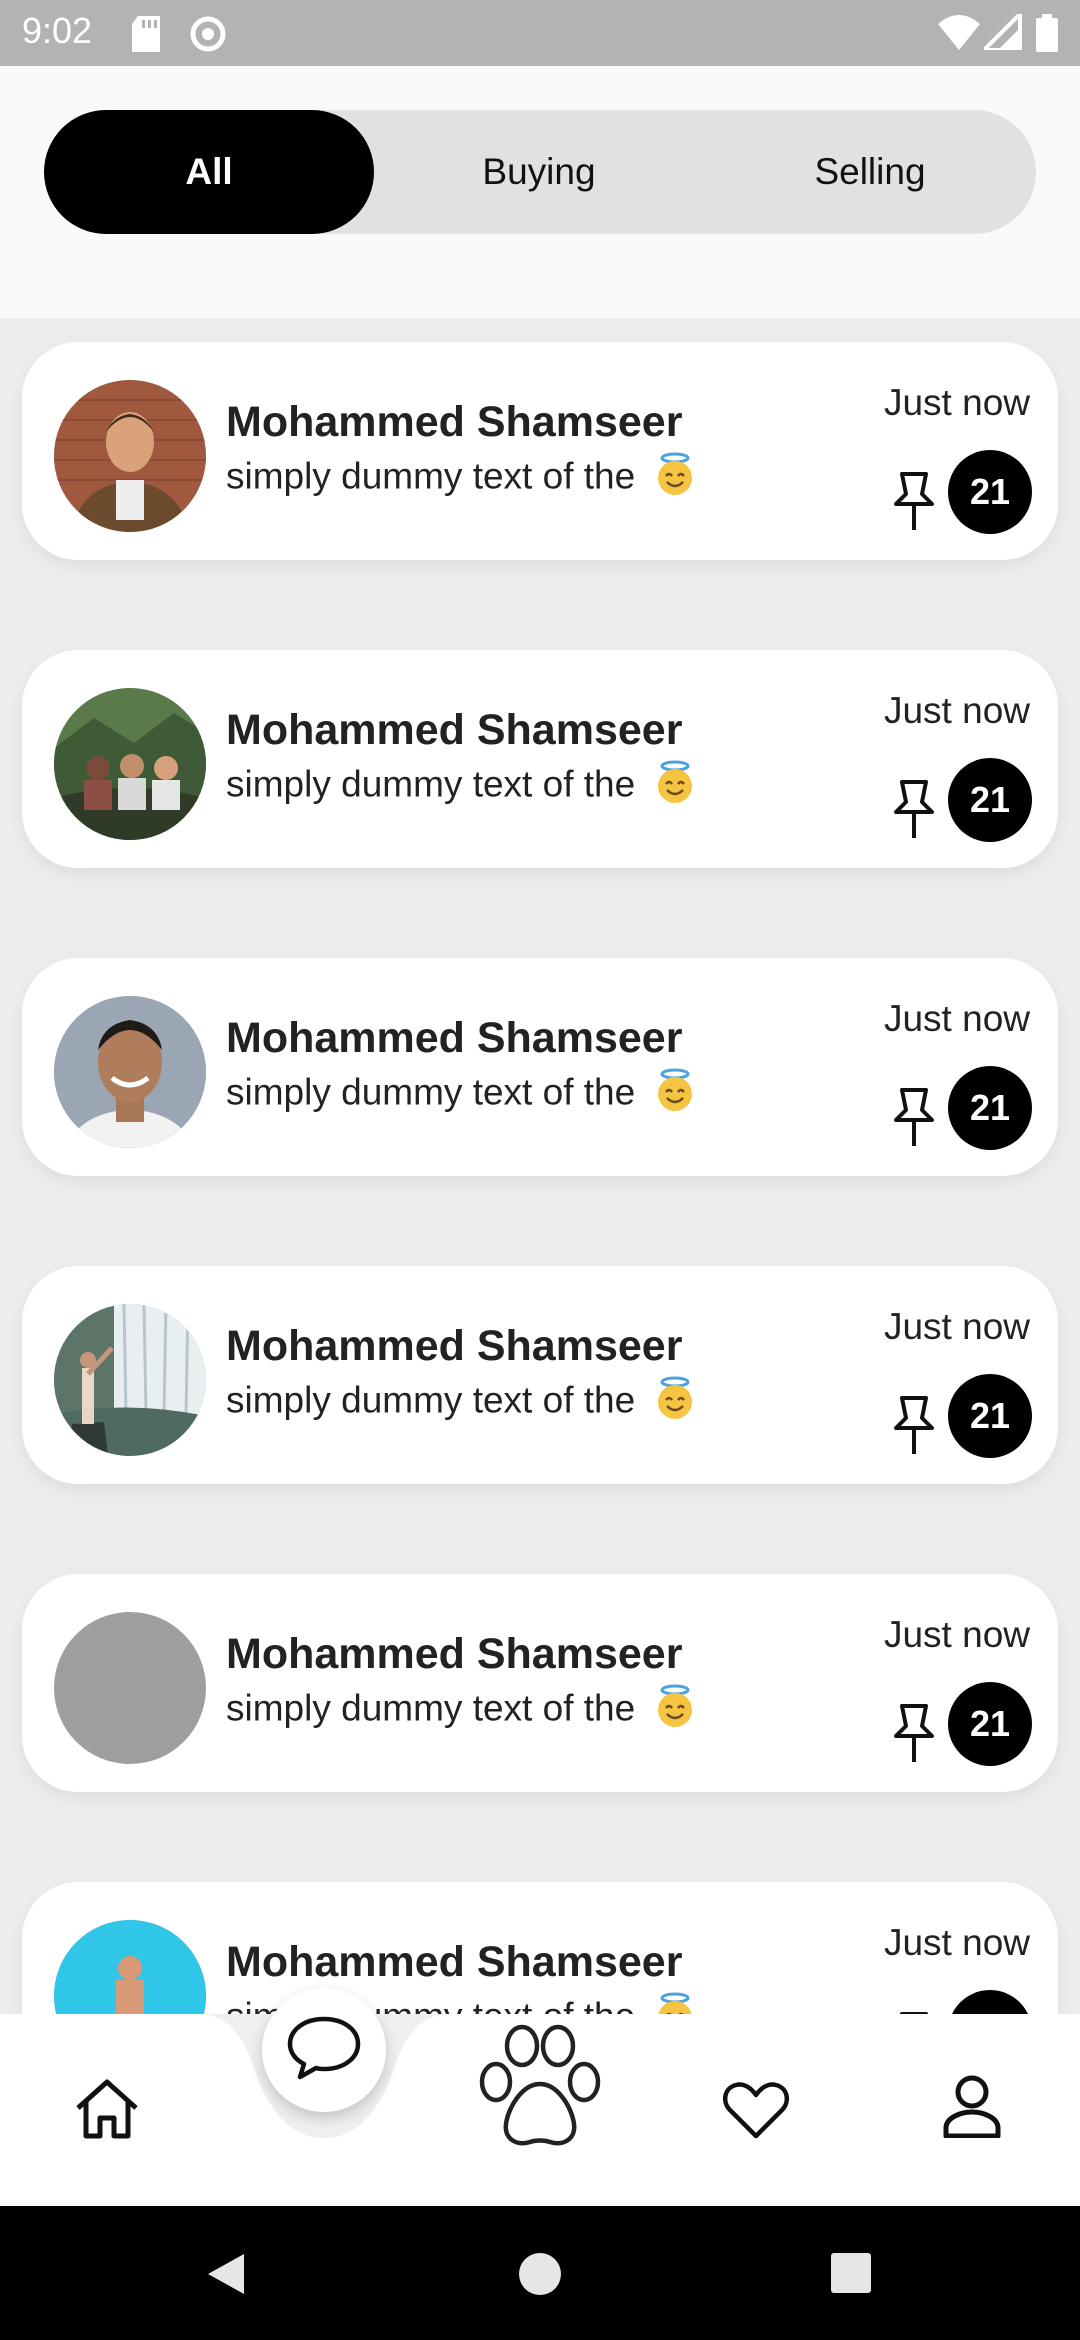  What do you see at coordinates (225, 2276) in the screenshot?
I see `back-icon` at bounding box center [225, 2276].